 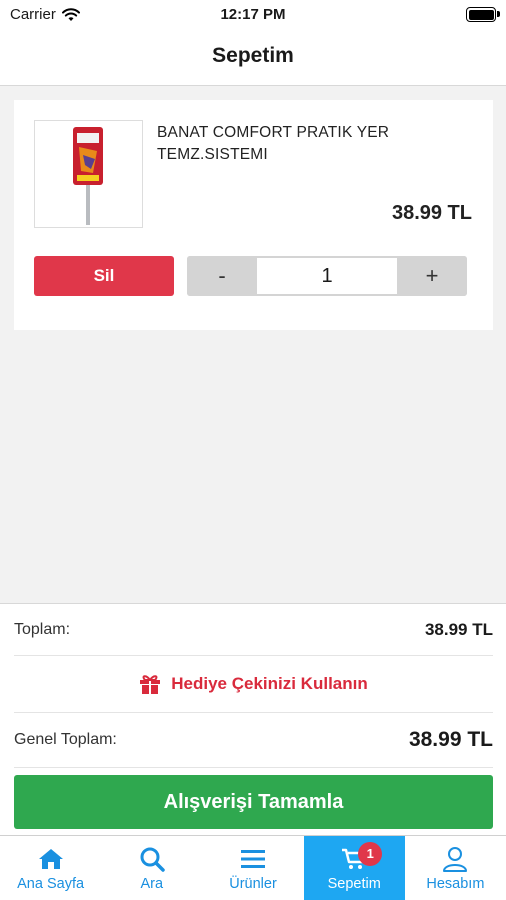 I want to click on delete-button: Sil, so click(x=104, y=276).